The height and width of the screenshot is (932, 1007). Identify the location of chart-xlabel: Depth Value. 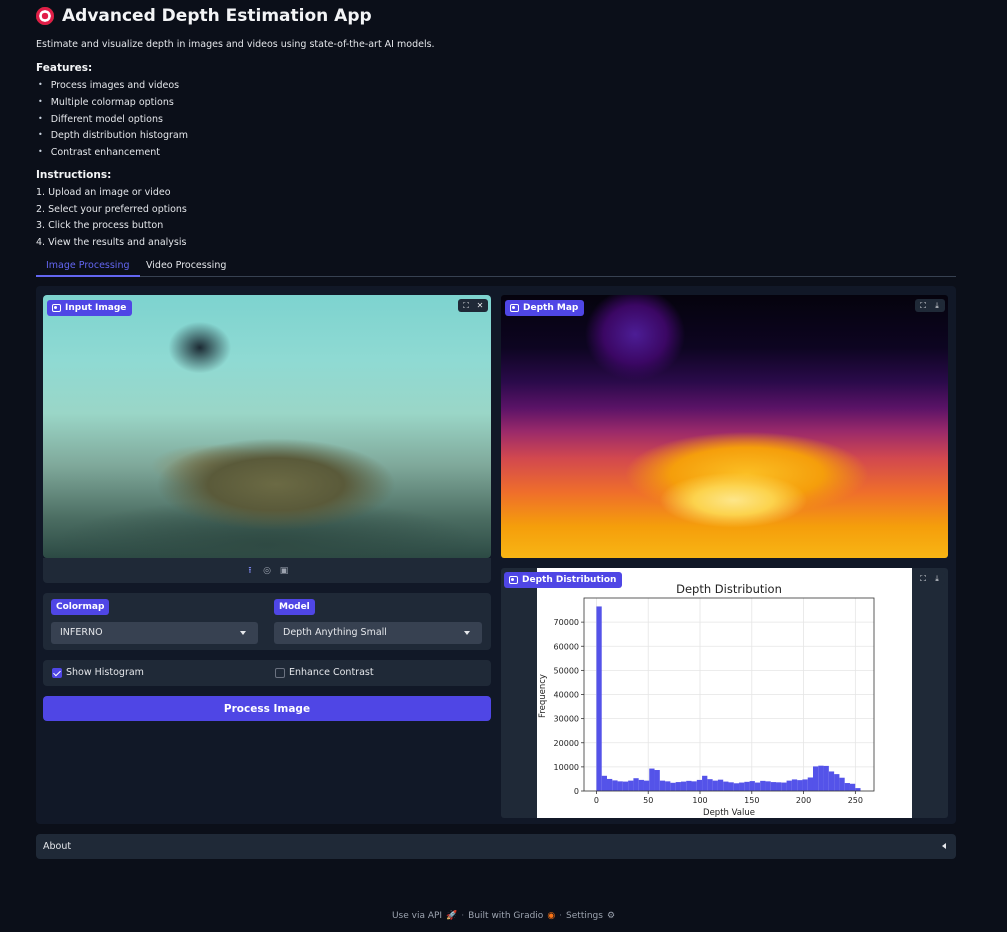
(729, 813).